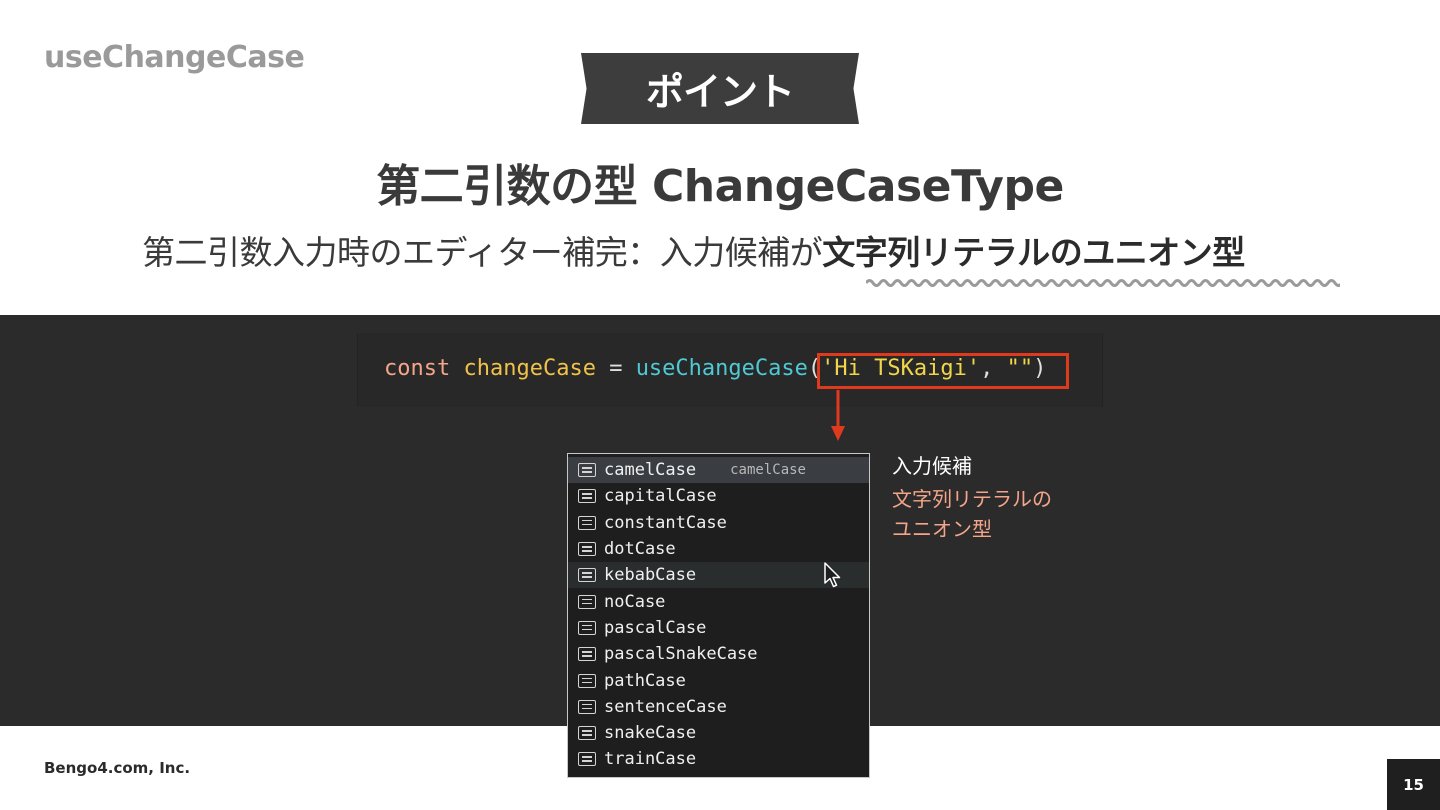 The width and height of the screenshot is (1440, 810). Describe the element at coordinates (718, 628) in the screenshot. I see `suggestion-item: pascalCase` at that location.